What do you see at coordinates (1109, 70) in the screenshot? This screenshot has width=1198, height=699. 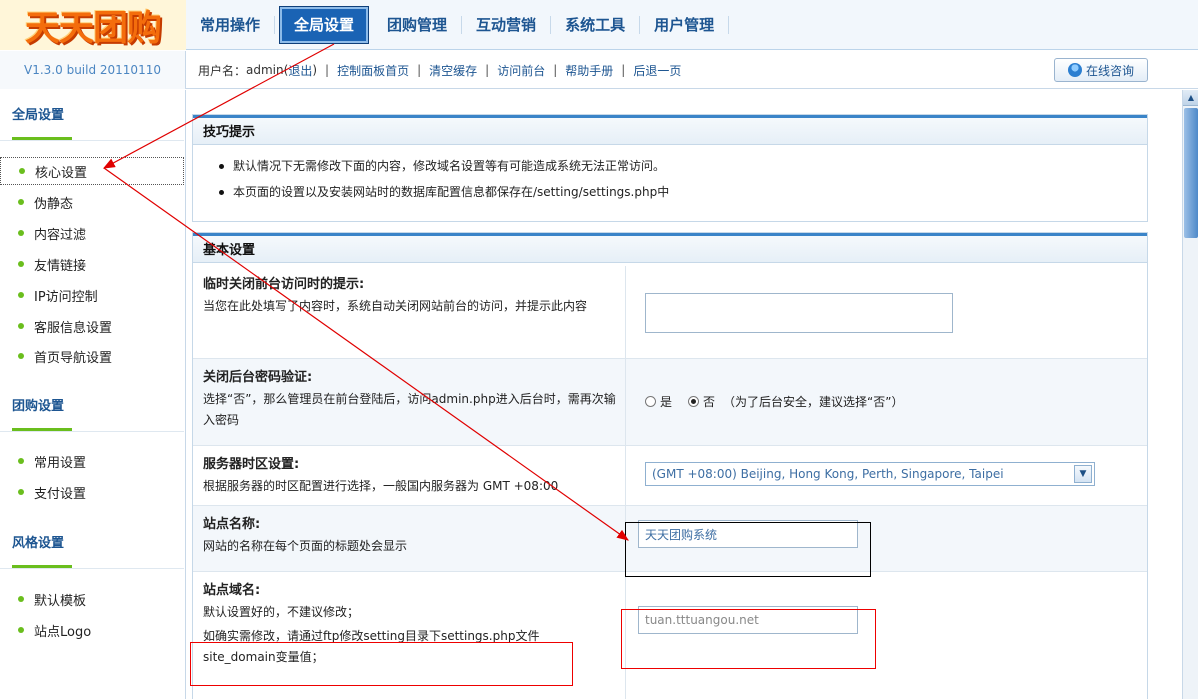 I see `online-consult-label: 在线咨询` at bounding box center [1109, 70].